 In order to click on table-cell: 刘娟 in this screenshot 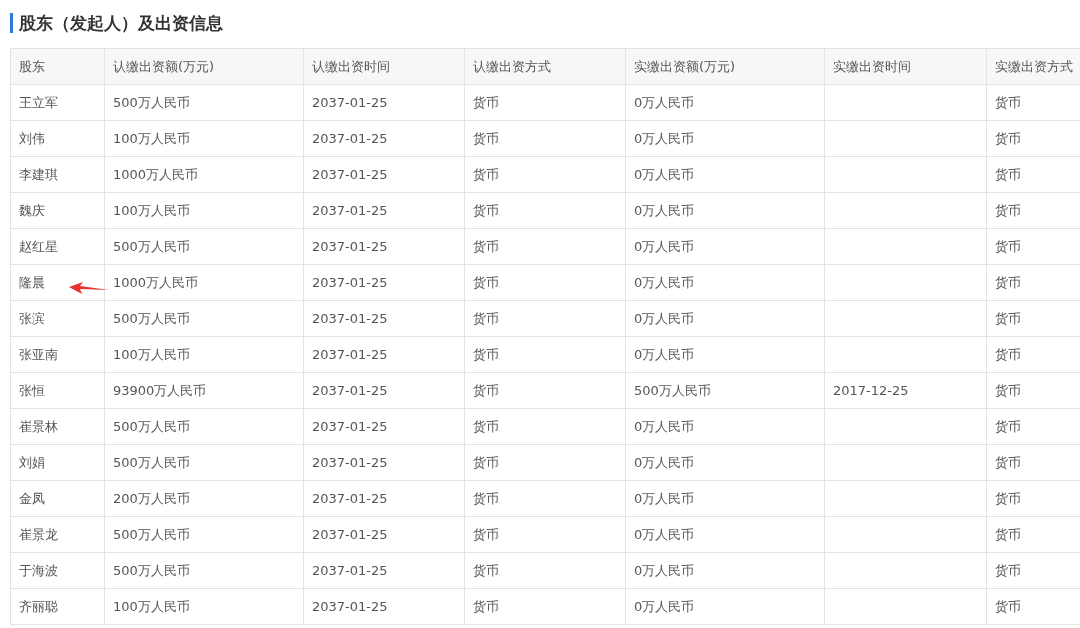, I will do `click(32, 462)`.